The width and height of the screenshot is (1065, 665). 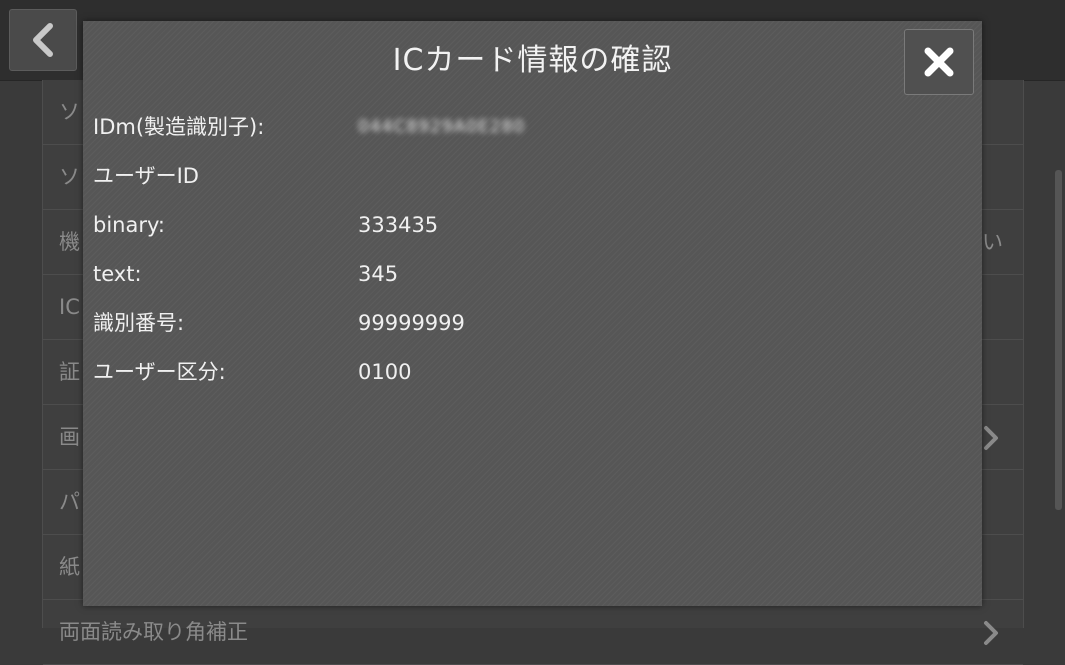 I want to click on list-item-label: 紙, so click(x=69, y=567).